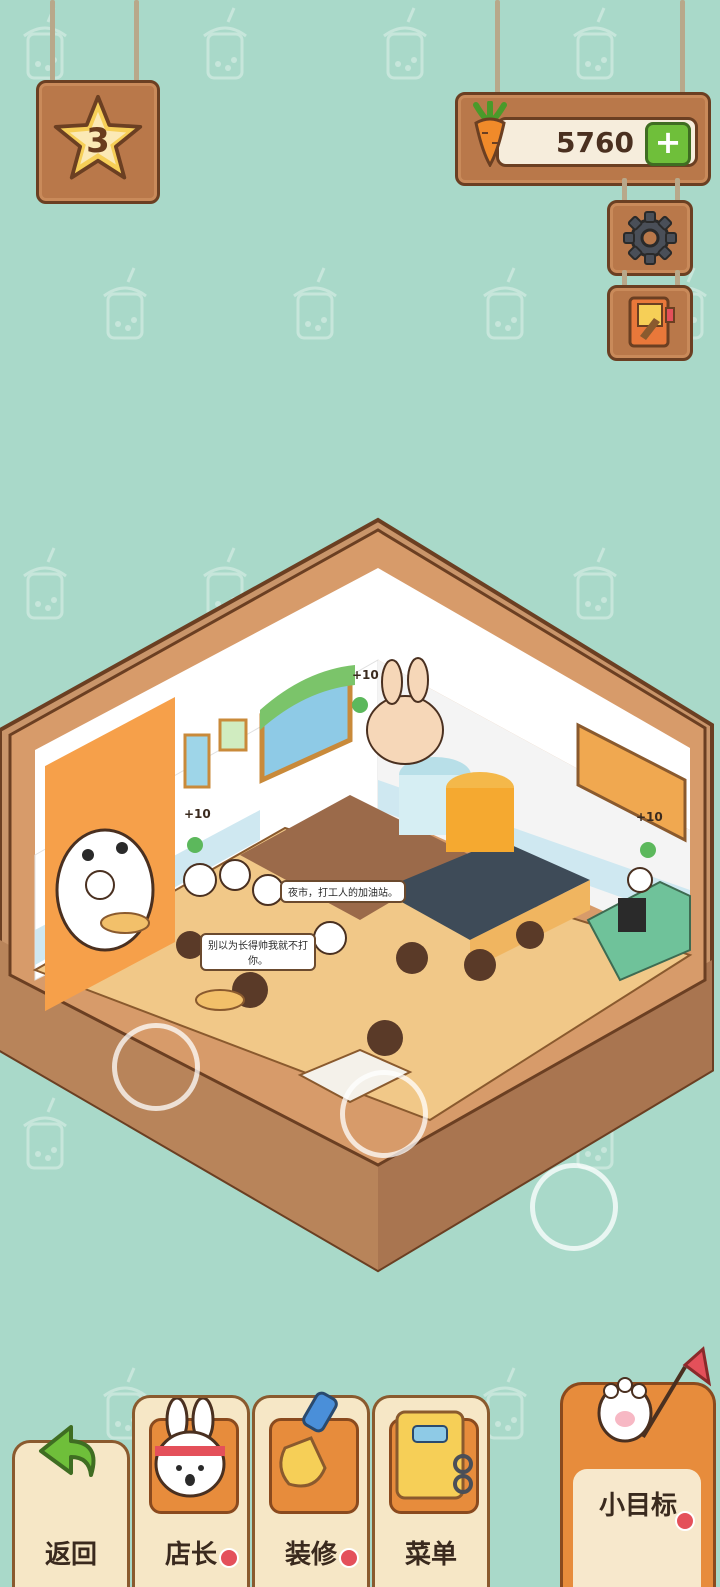  What do you see at coordinates (67, 1451) in the screenshot?
I see `back-arrow-icon` at bounding box center [67, 1451].